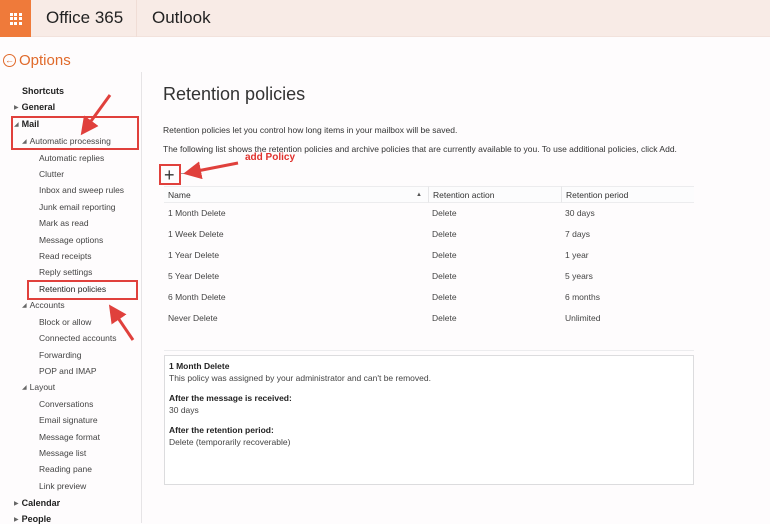  Describe the element at coordinates (577, 255) in the screenshot. I see `policy-period: 1 year` at that location.